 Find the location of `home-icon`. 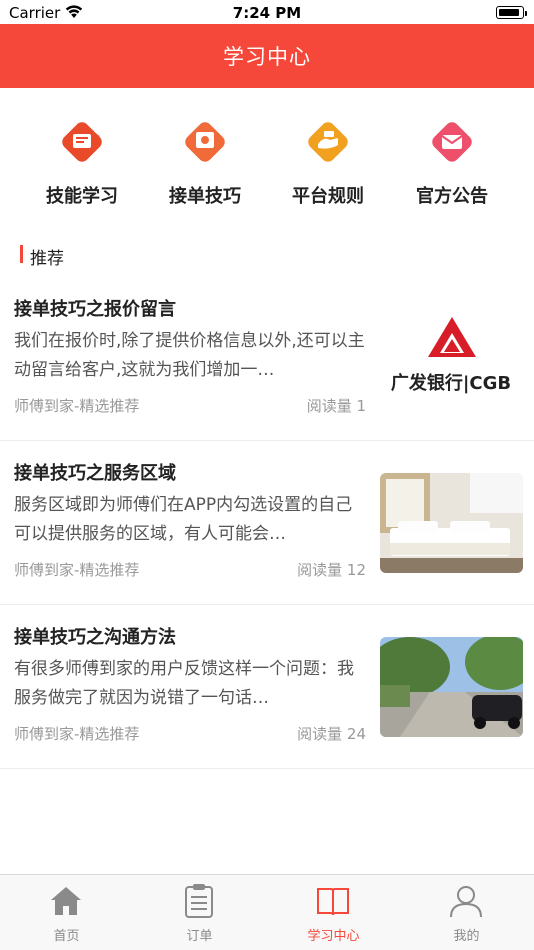

home-icon is located at coordinates (66, 901).